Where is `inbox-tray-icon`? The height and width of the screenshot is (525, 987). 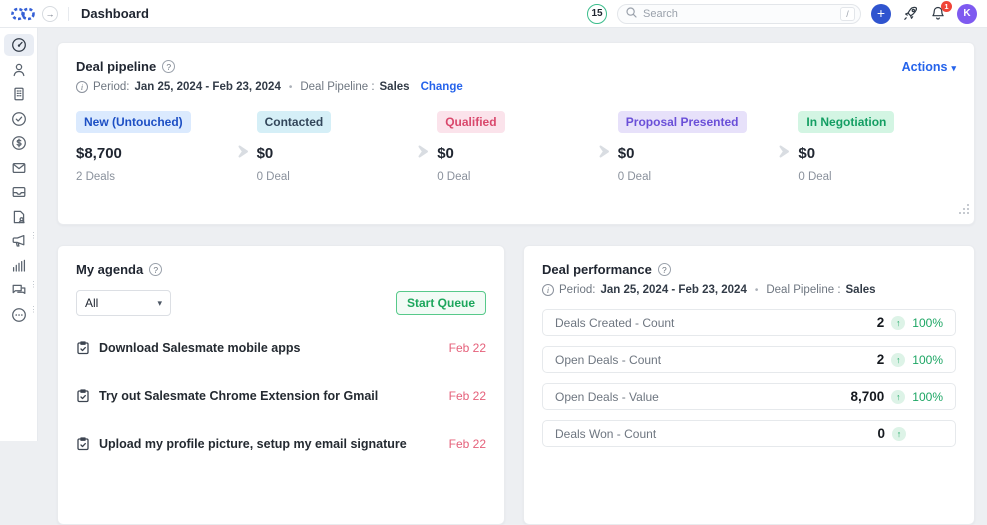 inbox-tray-icon is located at coordinates (19, 192).